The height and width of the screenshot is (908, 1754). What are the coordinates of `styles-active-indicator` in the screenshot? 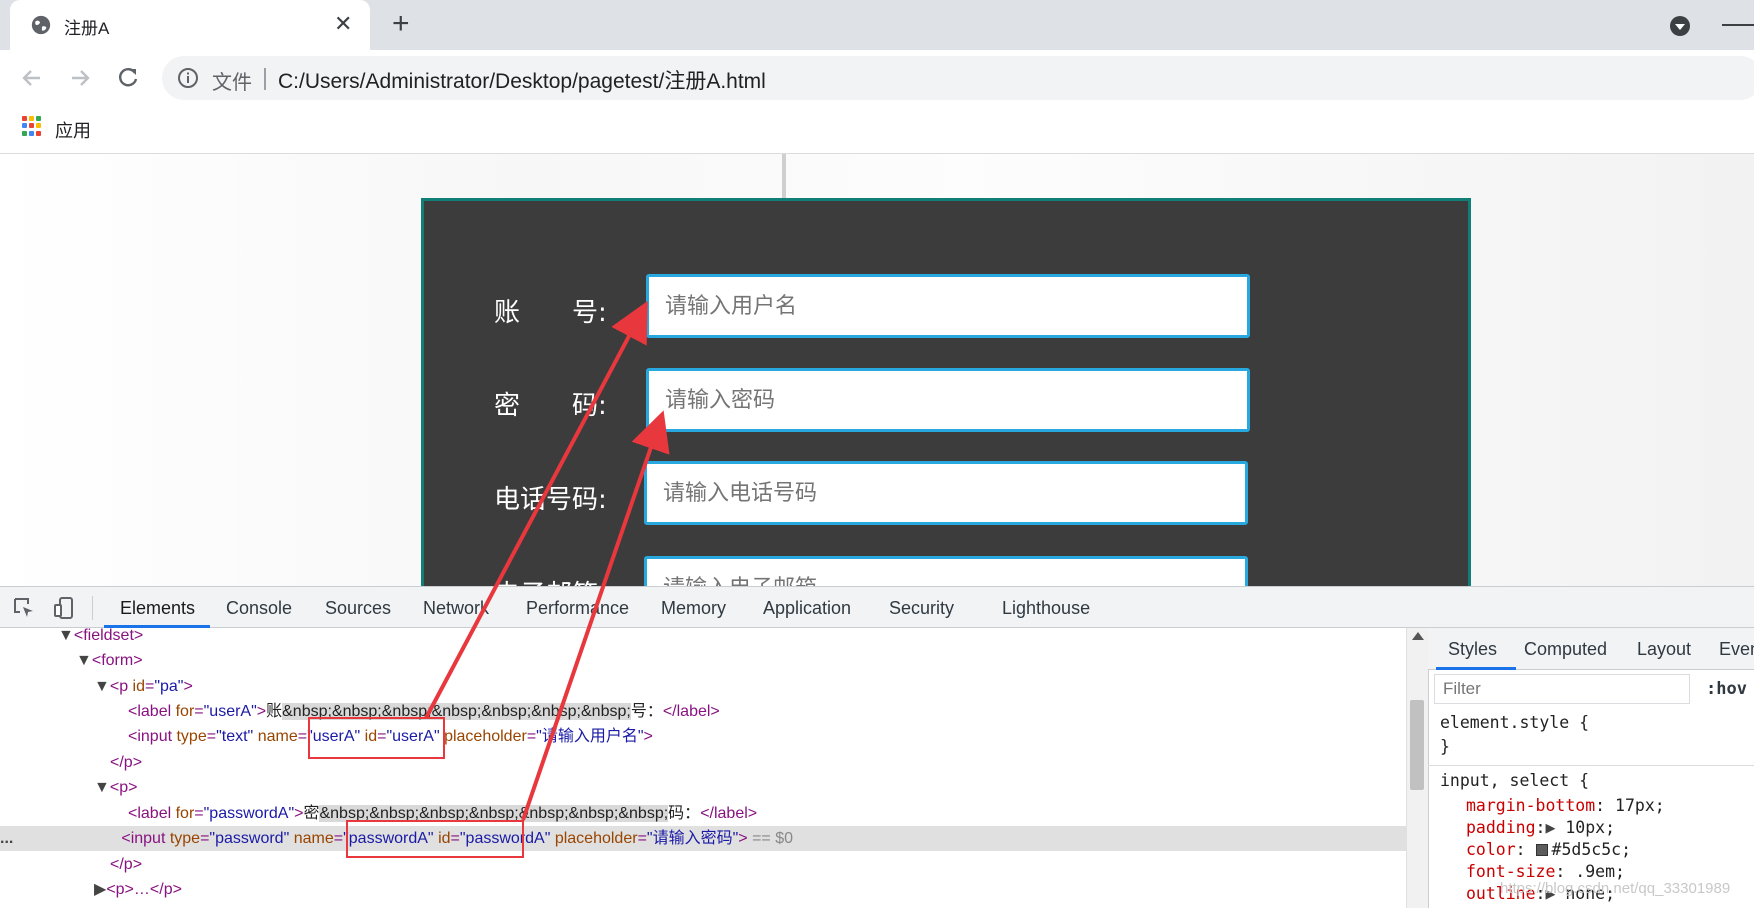 It's located at (1476, 668).